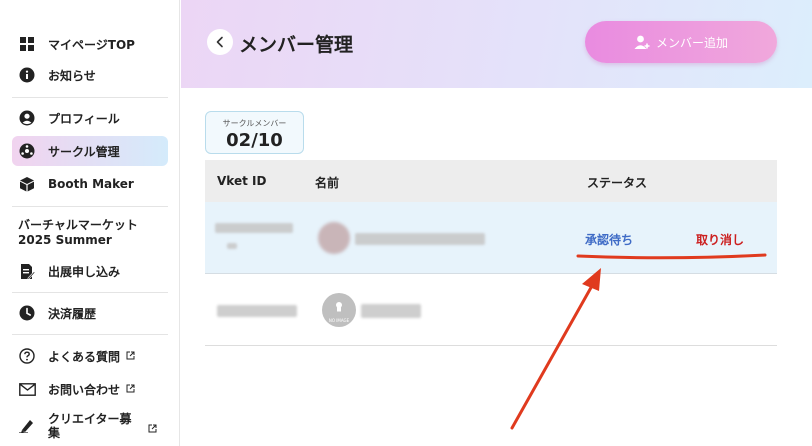 The height and width of the screenshot is (446, 812). I want to click on sidebar-item-news: お知らせ, so click(90, 75).